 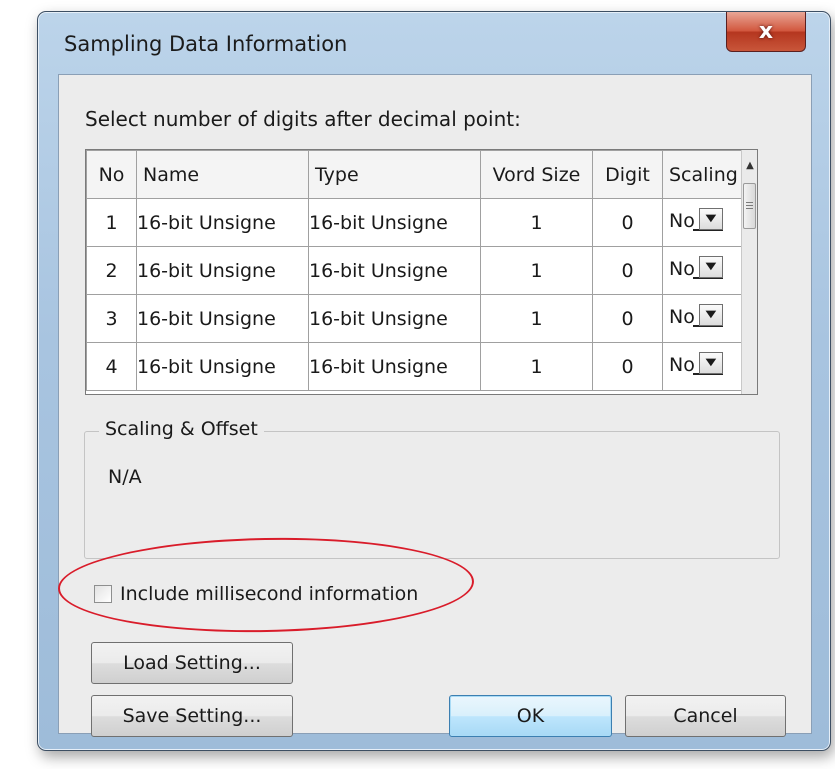 What do you see at coordinates (111, 222) in the screenshot?
I see `row-number: 1` at bounding box center [111, 222].